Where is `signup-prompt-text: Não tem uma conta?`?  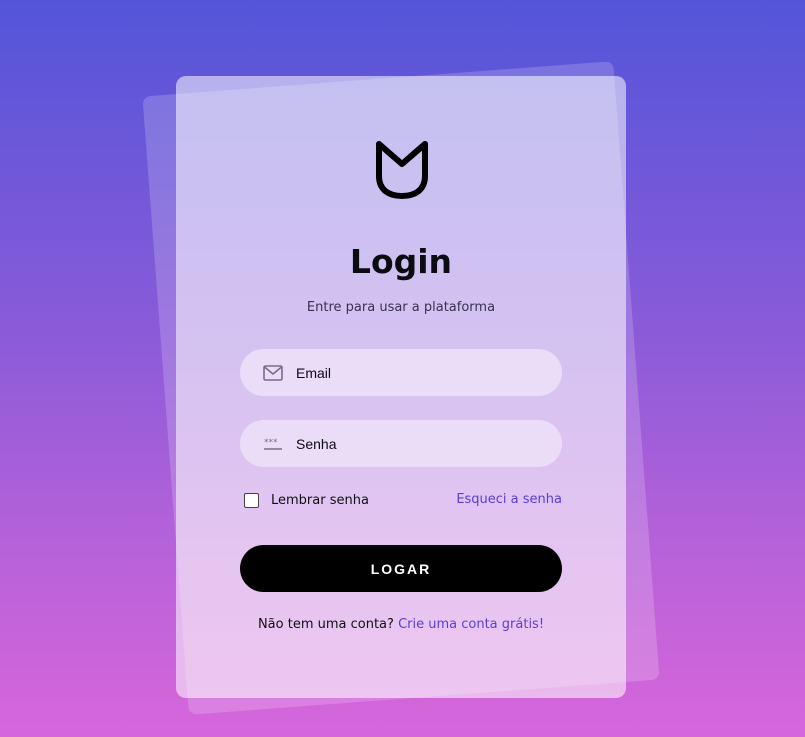
signup-prompt-text: Não tem uma conta? is located at coordinates (325, 624).